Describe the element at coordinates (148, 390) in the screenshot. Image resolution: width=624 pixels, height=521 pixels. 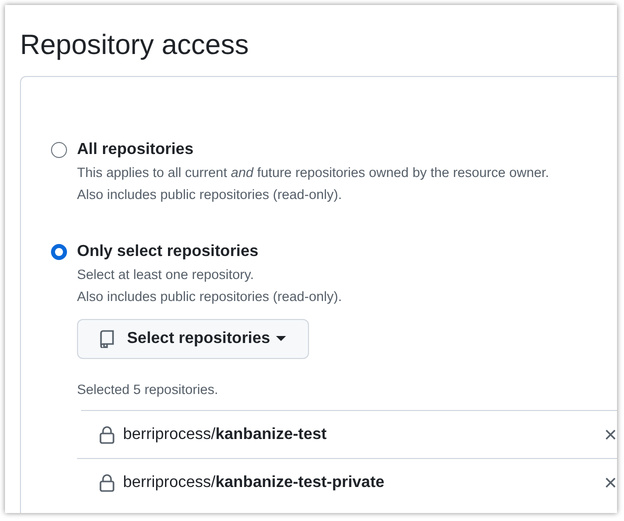
I see `selection-count: Selected 5 repositories.` at that location.